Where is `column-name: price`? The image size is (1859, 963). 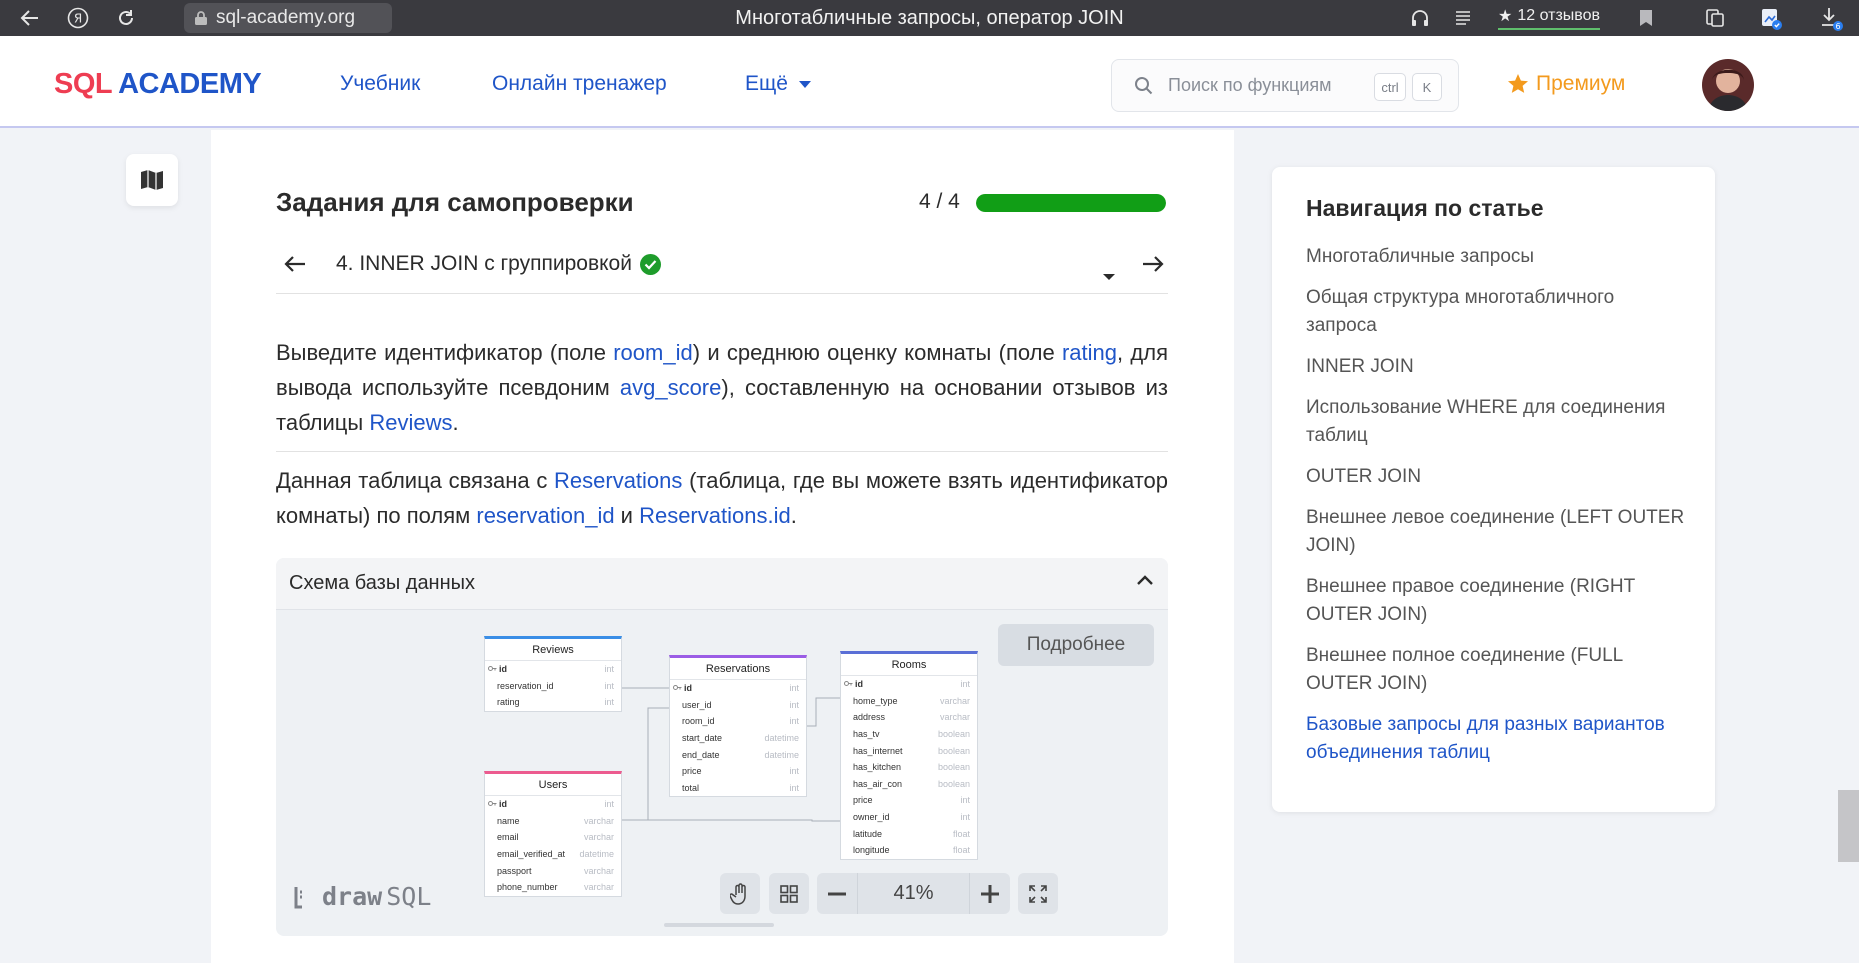 column-name: price is located at coordinates (863, 800).